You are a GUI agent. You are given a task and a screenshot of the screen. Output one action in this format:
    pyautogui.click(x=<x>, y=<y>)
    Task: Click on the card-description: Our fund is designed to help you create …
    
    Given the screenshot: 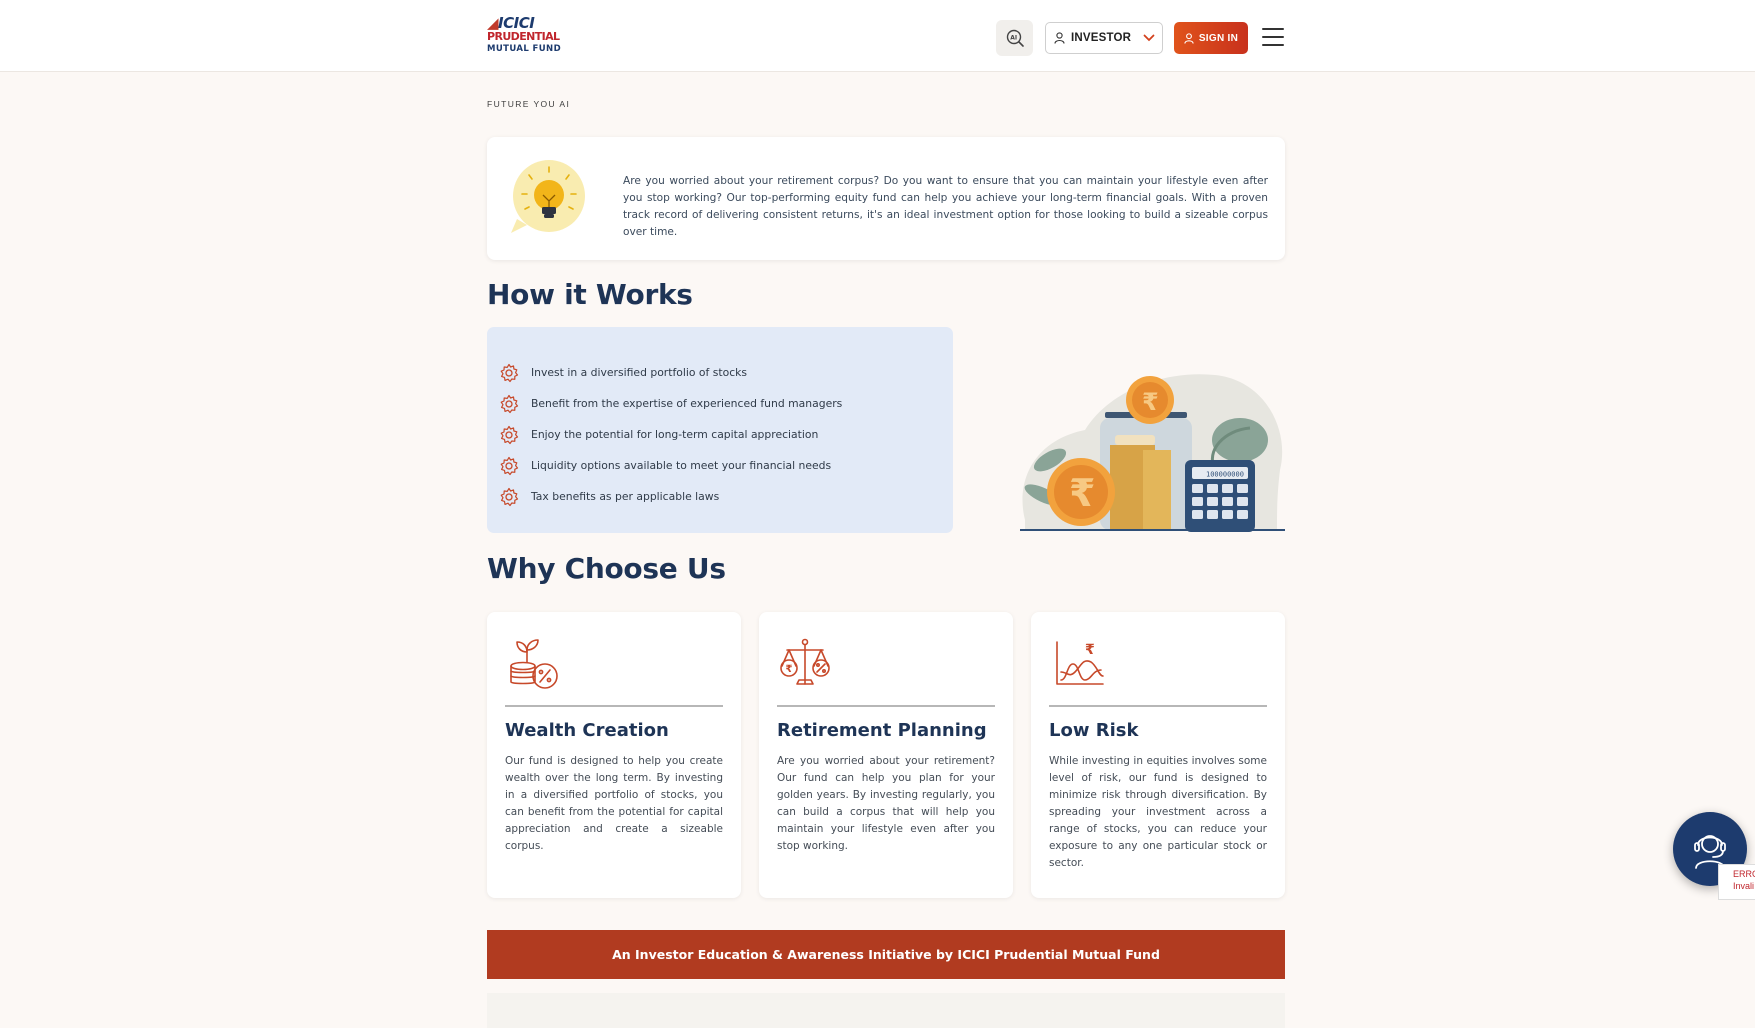 What is the action you would take?
    pyautogui.click(x=614, y=803)
    